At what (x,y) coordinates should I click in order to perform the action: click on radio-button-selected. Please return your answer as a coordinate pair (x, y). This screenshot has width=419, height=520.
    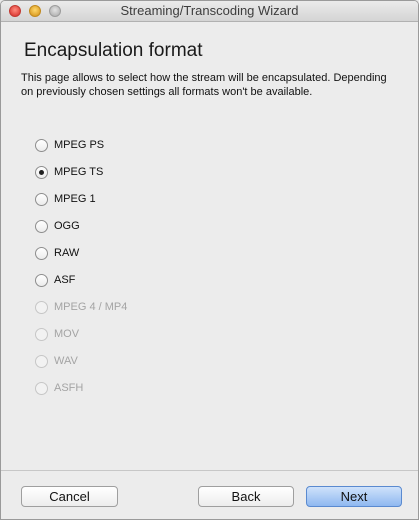
    Looking at the image, I should click on (41, 172).